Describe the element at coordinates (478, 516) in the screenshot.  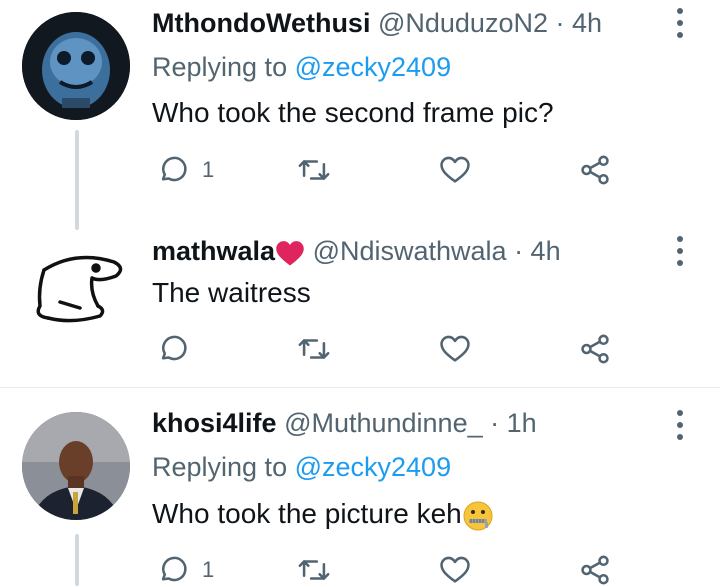
I see `zipper-mouth-face-emoji-icon` at that location.